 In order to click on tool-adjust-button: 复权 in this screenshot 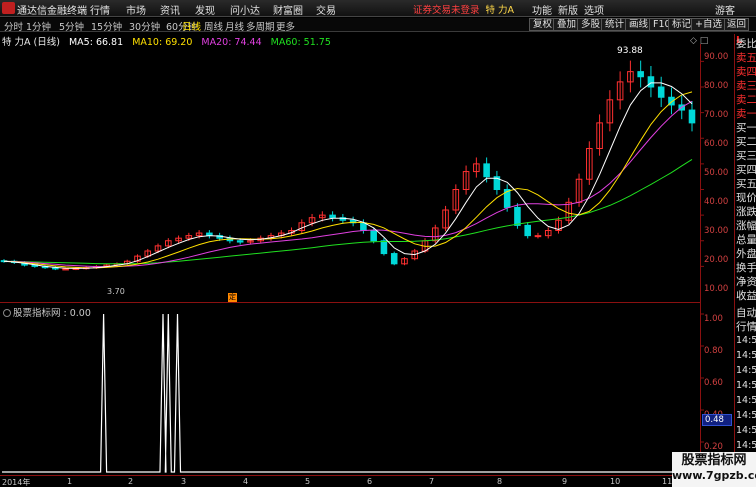, I will do `click(543, 24)`.